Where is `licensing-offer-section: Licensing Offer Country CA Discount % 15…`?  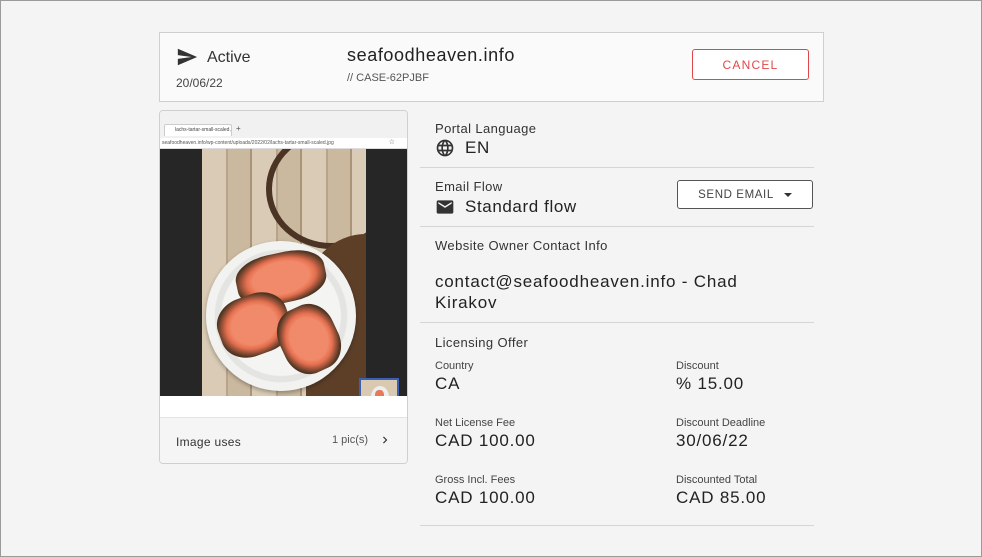
licensing-offer-section: Licensing Offer Country CA Discount % 15… is located at coordinates (617, 424).